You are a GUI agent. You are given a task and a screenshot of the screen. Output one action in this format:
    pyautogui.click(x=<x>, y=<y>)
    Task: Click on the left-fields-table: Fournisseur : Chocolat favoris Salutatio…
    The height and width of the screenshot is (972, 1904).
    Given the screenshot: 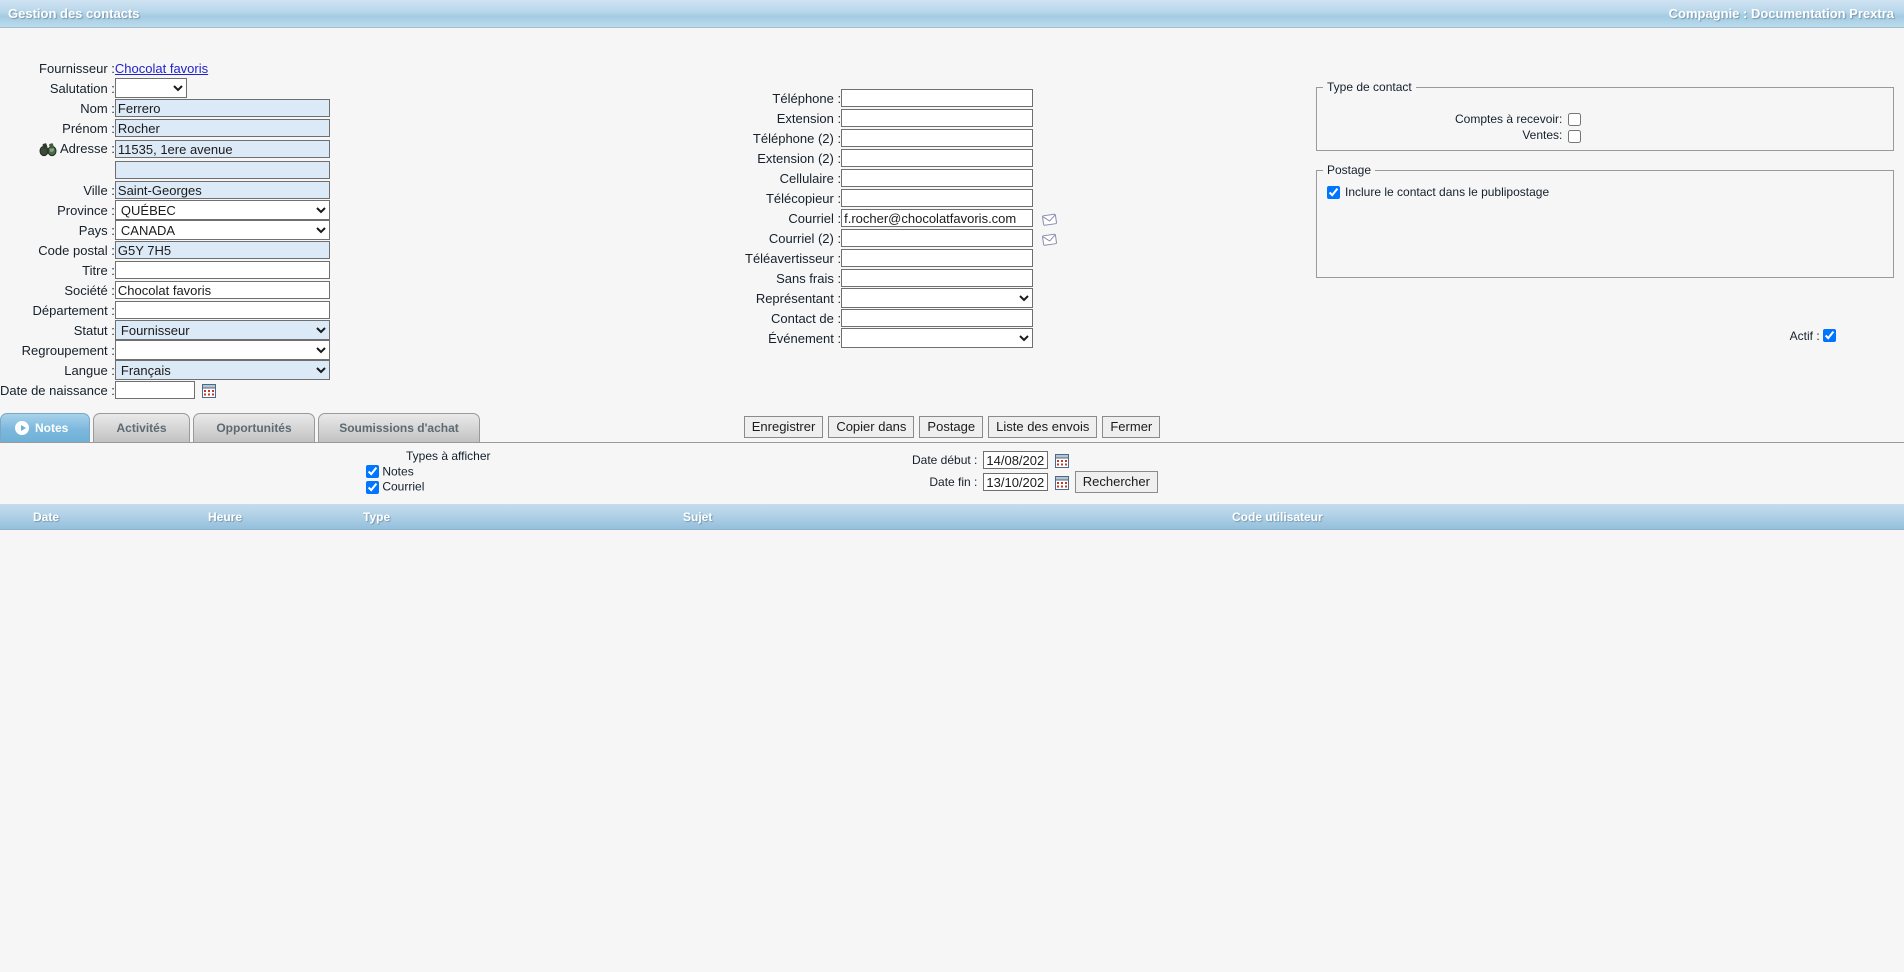 What is the action you would take?
    pyautogui.click(x=165, y=229)
    